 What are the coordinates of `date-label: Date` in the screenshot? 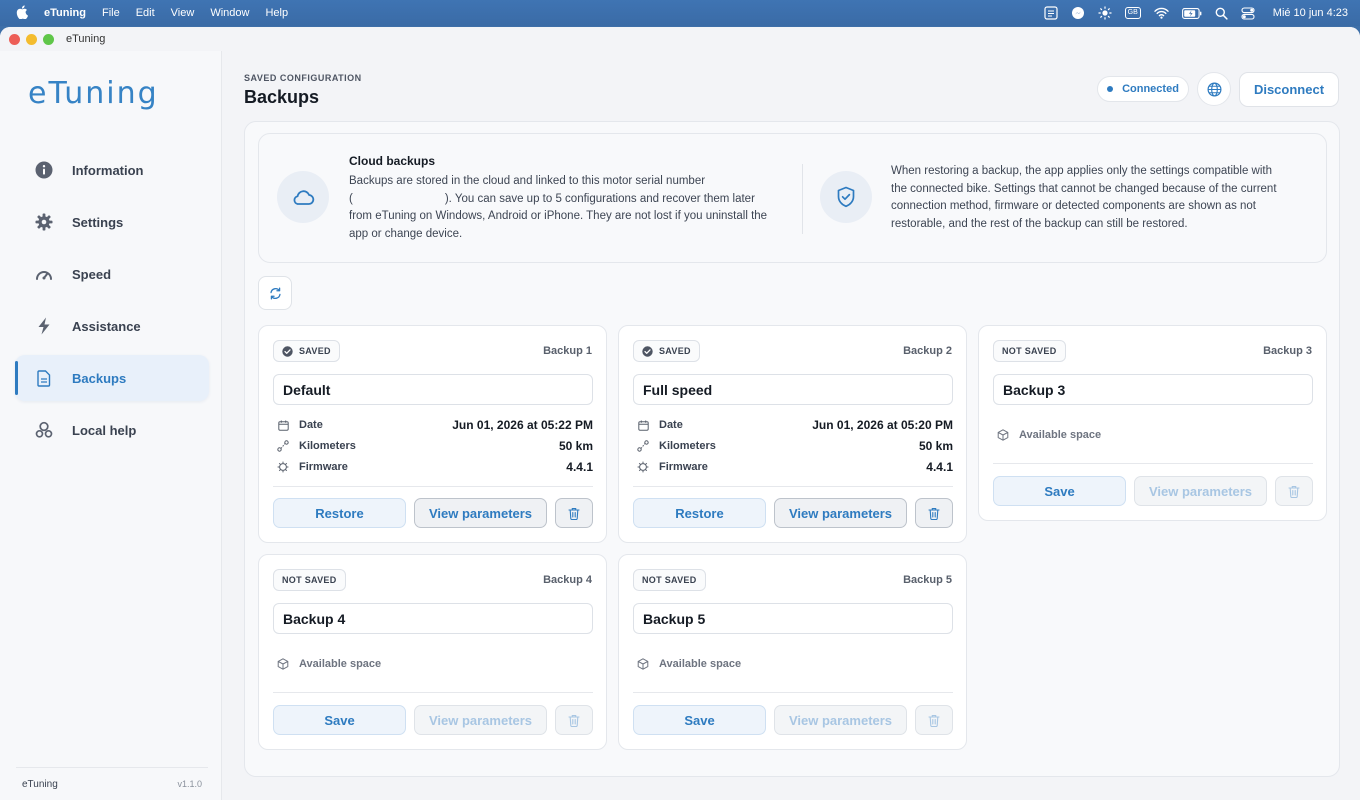 It's located at (311, 425).